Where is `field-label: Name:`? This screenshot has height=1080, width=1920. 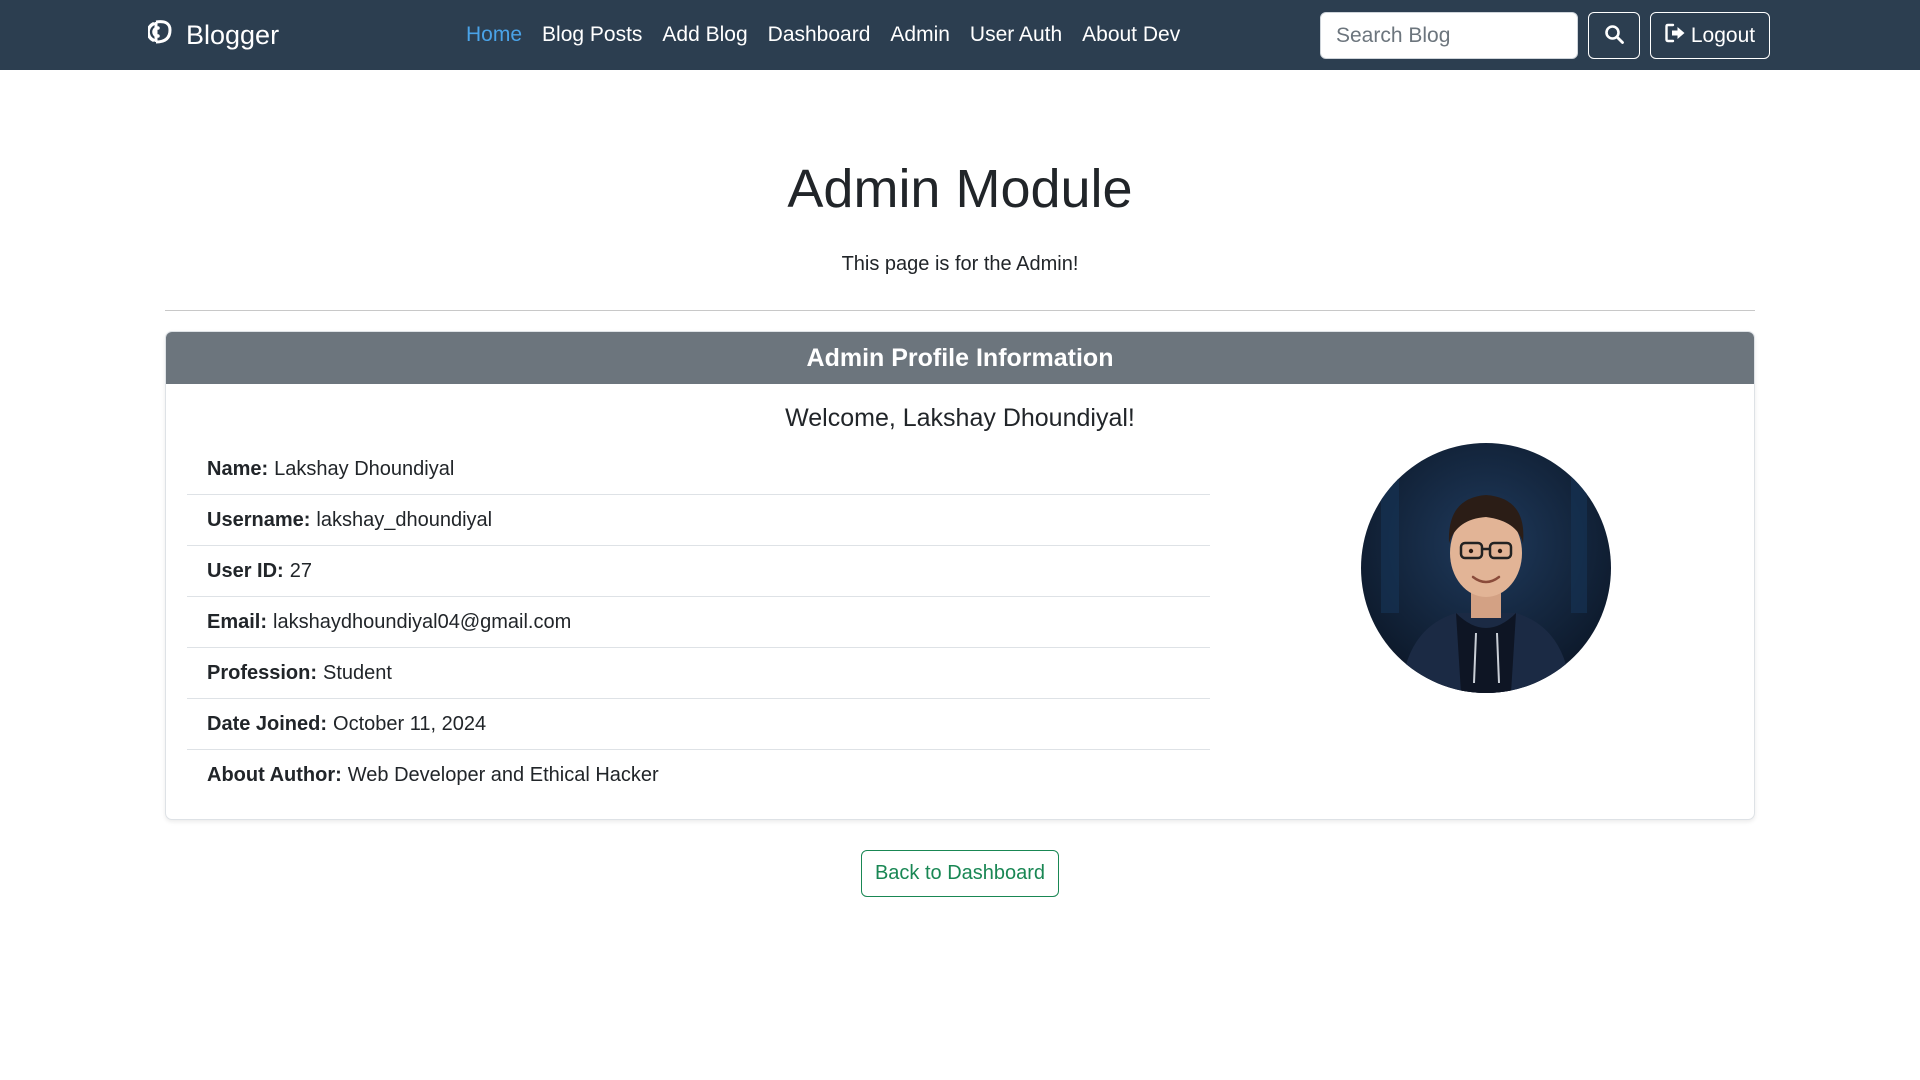 field-label: Name: is located at coordinates (238, 468).